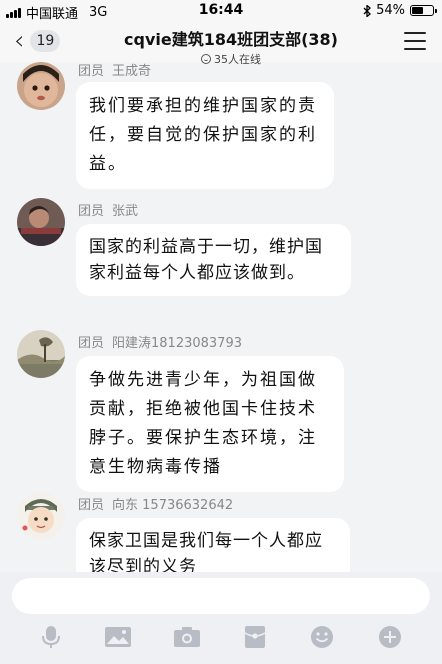 Image resolution: width=442 pixels, height=664 pixels. Describe the element at coordinates (173, 505) in the screenshot. I see `sender-name: 向东 15736632642` at that location.